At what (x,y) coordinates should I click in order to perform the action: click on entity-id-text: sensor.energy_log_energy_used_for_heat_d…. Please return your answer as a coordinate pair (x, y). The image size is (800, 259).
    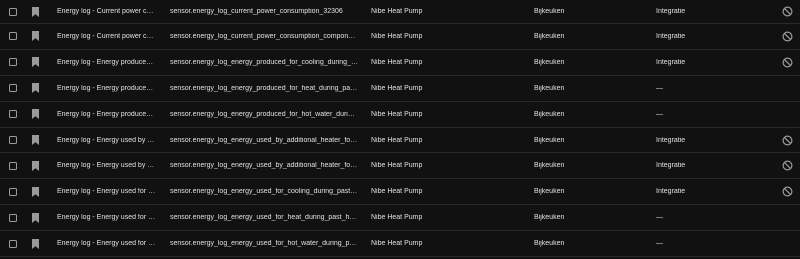
    Looking at the image, I should click on (264, 218).